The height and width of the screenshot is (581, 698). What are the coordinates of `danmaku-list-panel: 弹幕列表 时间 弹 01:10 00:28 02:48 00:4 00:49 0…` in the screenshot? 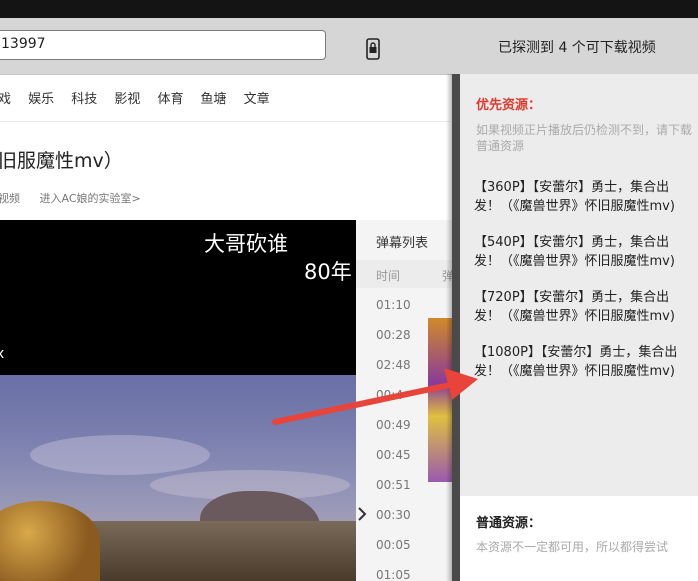 It's located at (406, 400).